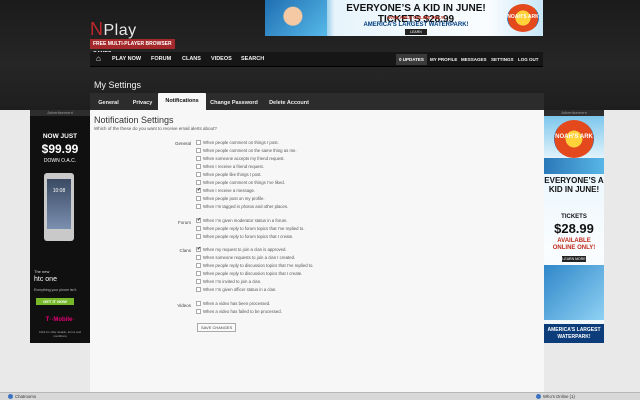  What do you see at coordinates (411, 59) in the screenshot?
I see `updates-badge: 0 UPDATES` at bounding box center [411, 59].